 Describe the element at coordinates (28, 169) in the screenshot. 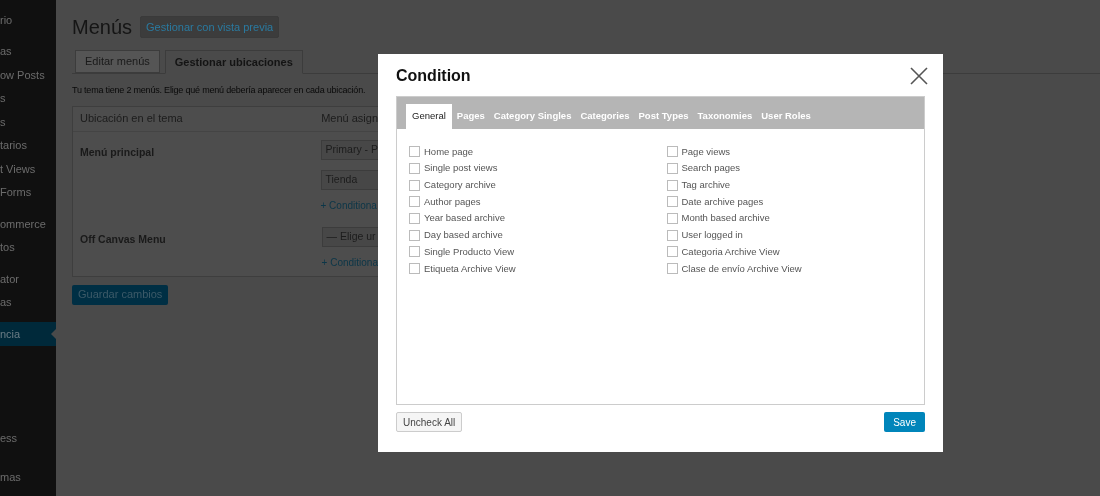

I see `sidebar-item: t Views` at that location.